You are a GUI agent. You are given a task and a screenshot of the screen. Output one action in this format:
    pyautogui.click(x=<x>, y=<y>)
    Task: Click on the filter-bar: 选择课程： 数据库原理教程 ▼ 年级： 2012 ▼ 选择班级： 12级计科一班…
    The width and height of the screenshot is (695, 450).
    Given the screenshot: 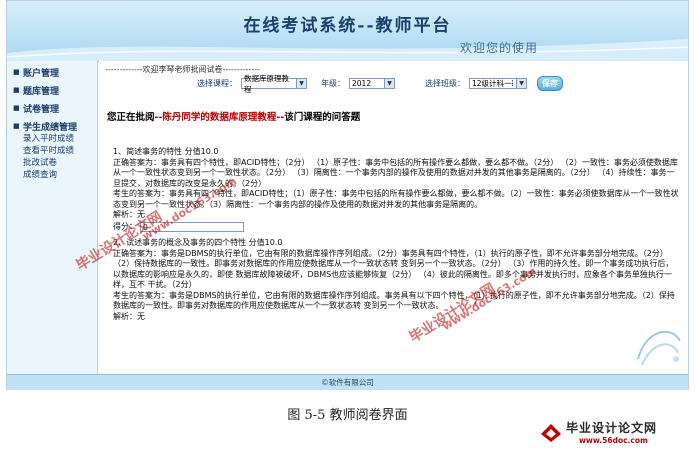 What is the action you would take?
    pyautogui.click(x=380, y=84)
    